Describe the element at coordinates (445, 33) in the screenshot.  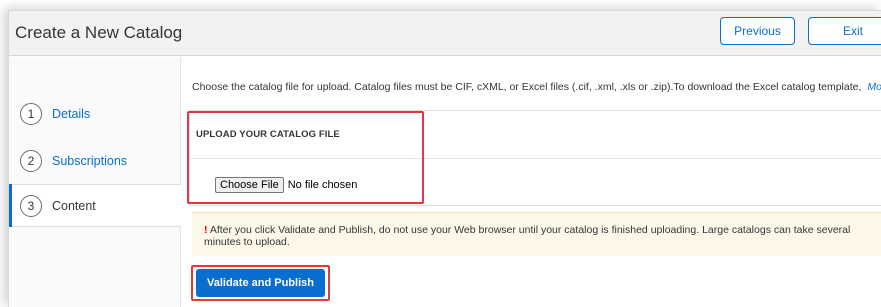
I see `wizard-header: Create a New Catalog Previous Exit` at that location.